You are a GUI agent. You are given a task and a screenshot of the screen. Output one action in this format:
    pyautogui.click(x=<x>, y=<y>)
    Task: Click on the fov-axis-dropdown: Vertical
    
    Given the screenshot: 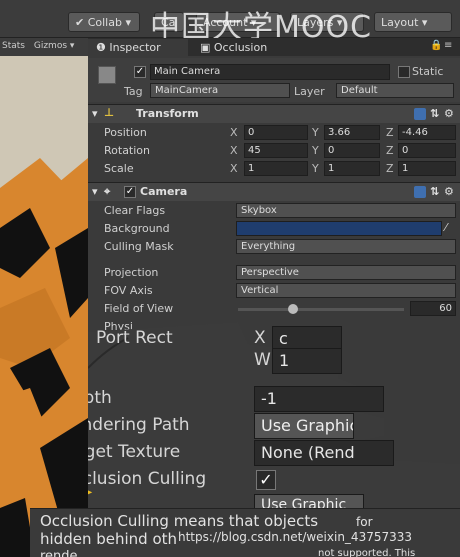 What is the action you would take?
    pyautogui.click(x=346, y=290)
    